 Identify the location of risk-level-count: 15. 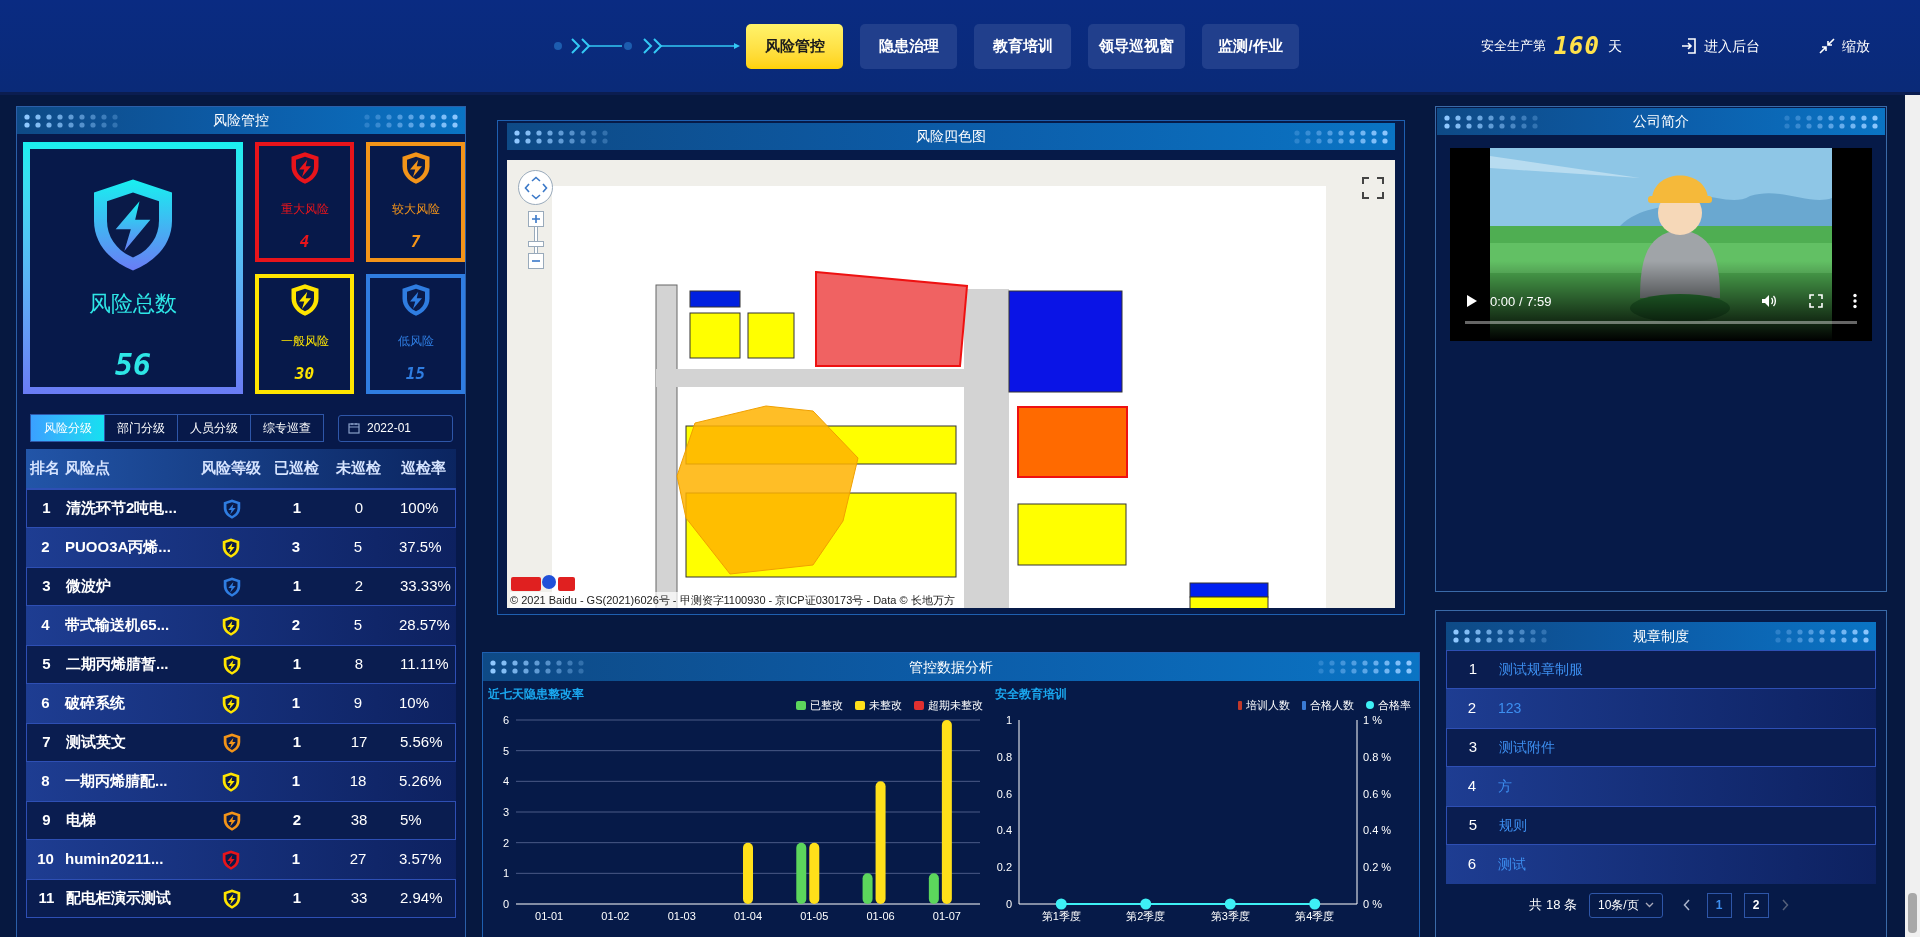
(415, 374).